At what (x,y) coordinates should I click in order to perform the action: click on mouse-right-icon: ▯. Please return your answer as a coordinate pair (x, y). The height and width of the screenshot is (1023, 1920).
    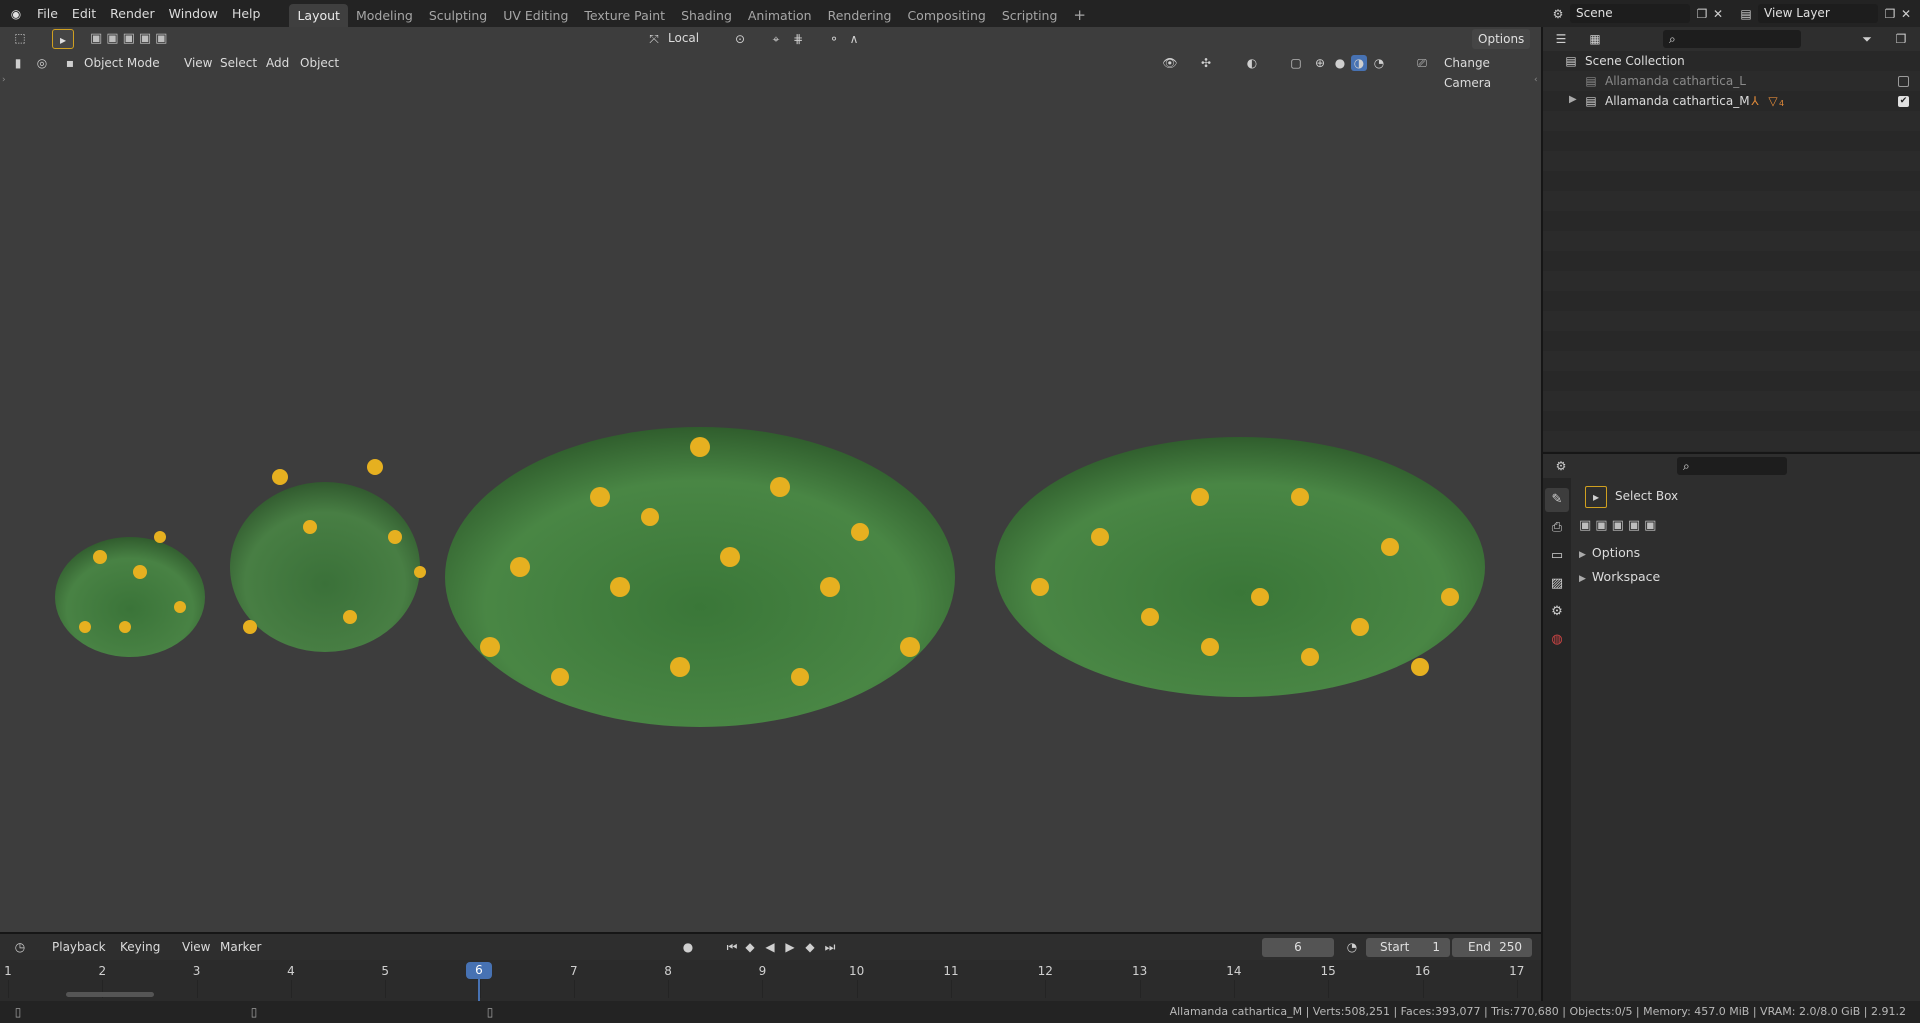
    Looking at the image, I should click on (490, 1012).